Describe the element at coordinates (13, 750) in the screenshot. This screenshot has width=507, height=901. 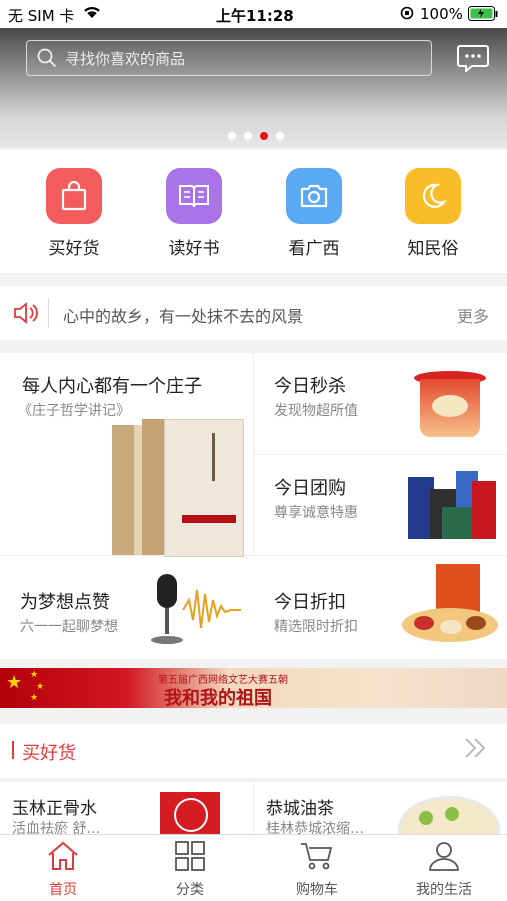
I see `section-marker` at that location.